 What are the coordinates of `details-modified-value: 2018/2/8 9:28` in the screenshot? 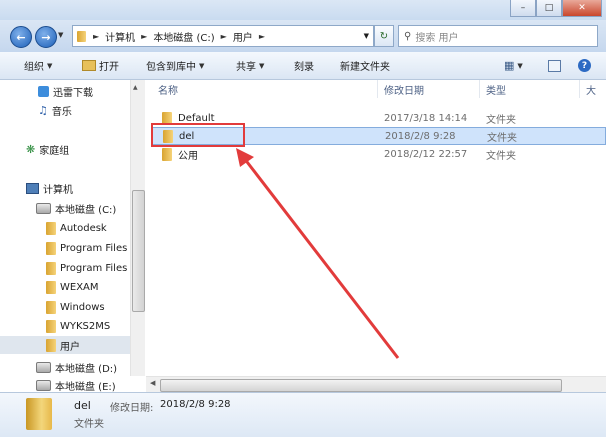 It's located at (195, 404).